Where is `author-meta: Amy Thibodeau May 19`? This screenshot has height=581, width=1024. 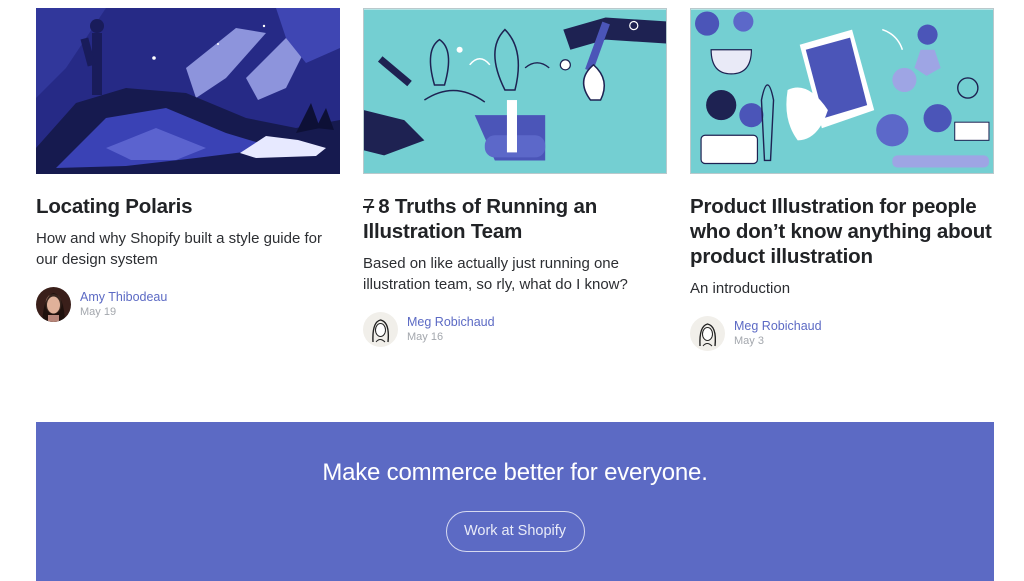
author-meta: Amy Thibodeau May 19 is located at coordinates (123, 304).